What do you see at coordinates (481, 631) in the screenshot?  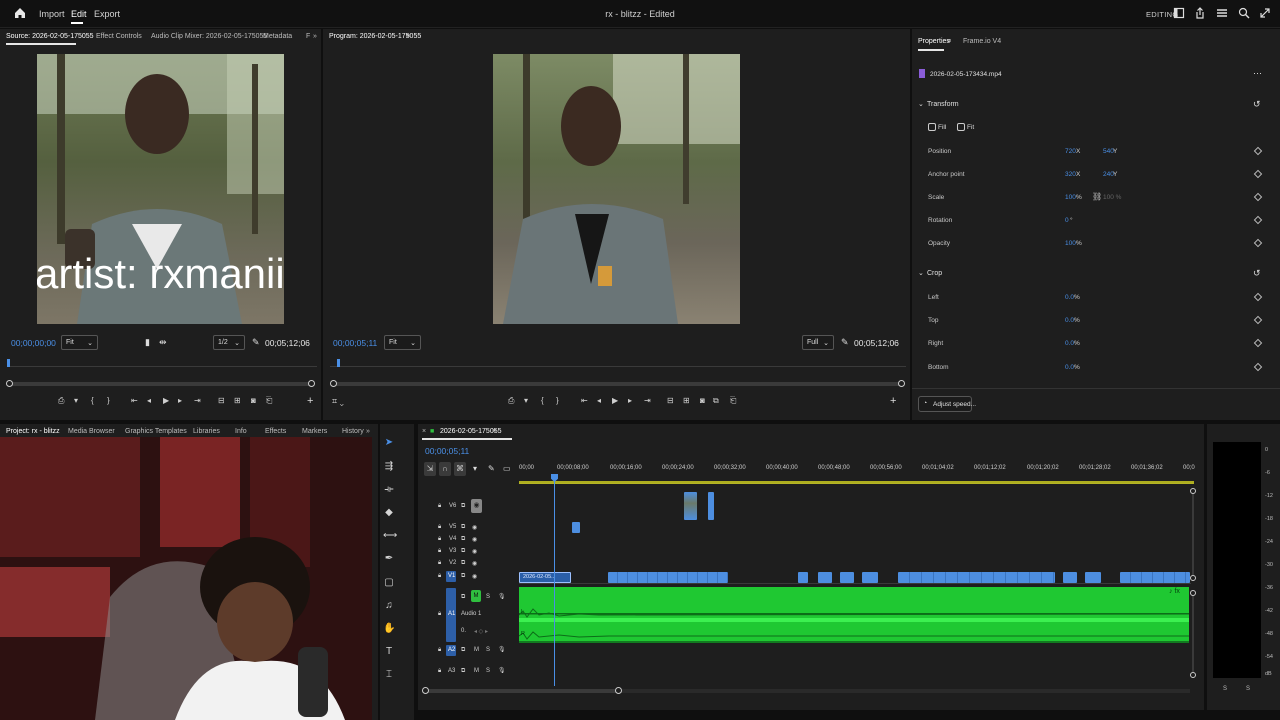 I see `keyframe-nav-icon: ◂ ◇ ▸` at bounding box center [481, 631].